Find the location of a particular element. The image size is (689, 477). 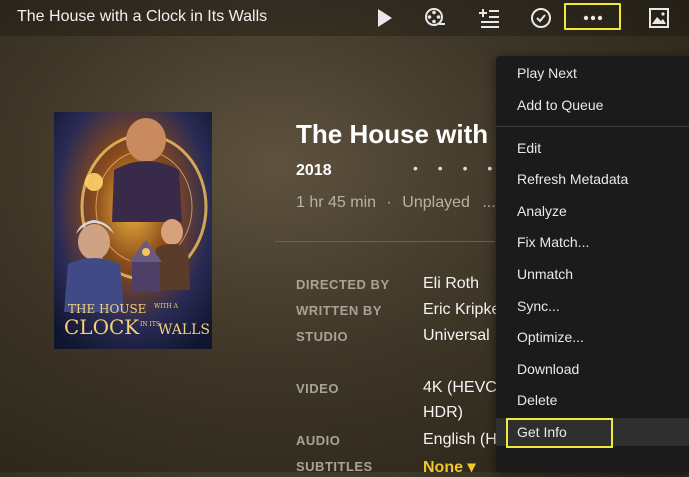

more-button-highlight is located at coordinates (592, 16).